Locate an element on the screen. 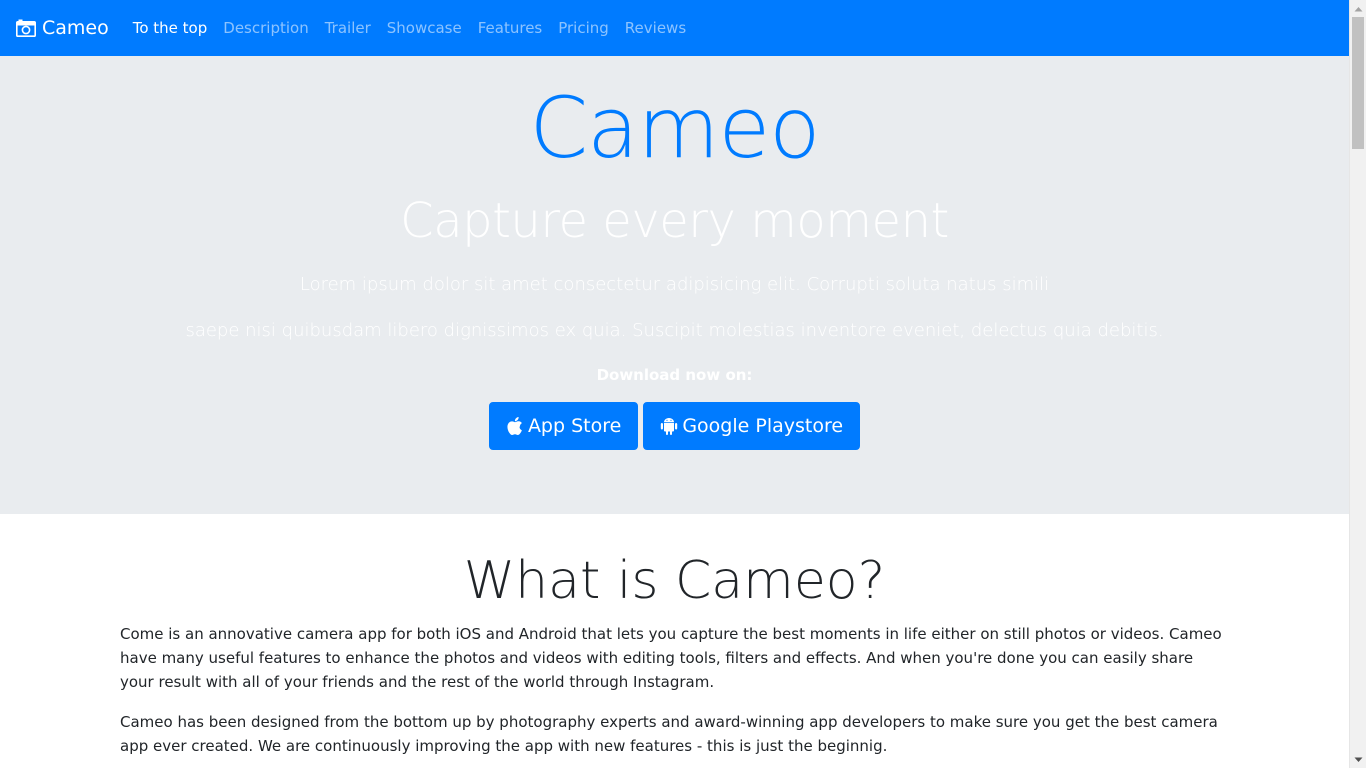  scroll-down-arrow-icon is located at coordinates (1358, 759).